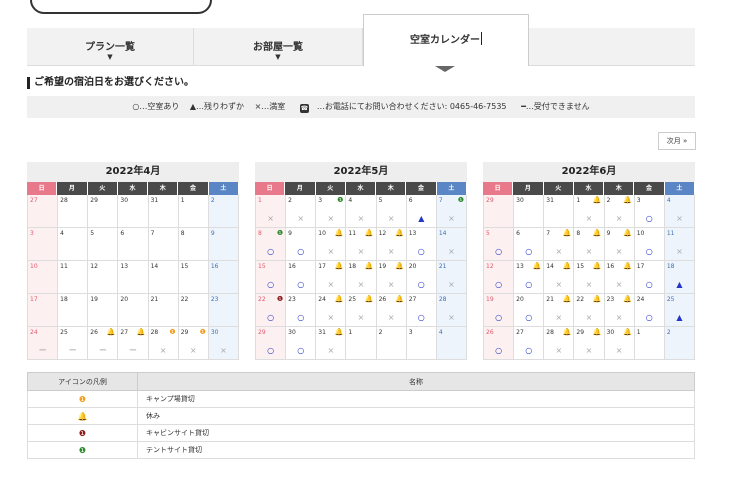 The height and width of the screenshot is (500, 741). What do you see at coordinates (271, 277) in the screenshot?
I see `calendar-day-cell: 15 ○` at bounding box center [271, 277].